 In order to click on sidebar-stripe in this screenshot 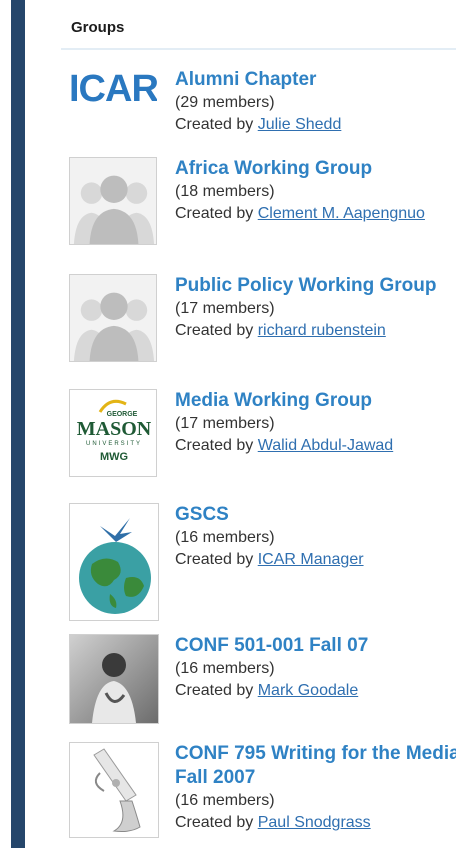, I will do `click(18, 424)`.